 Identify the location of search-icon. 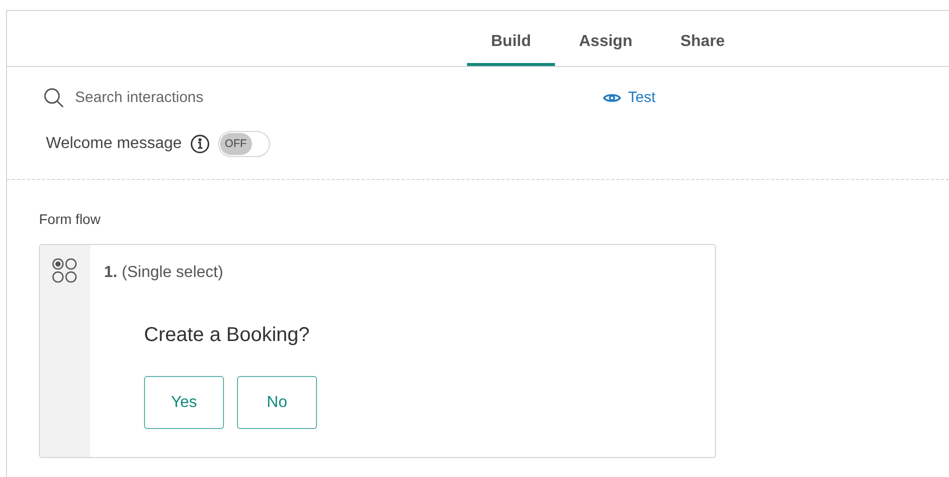
(54, 98).